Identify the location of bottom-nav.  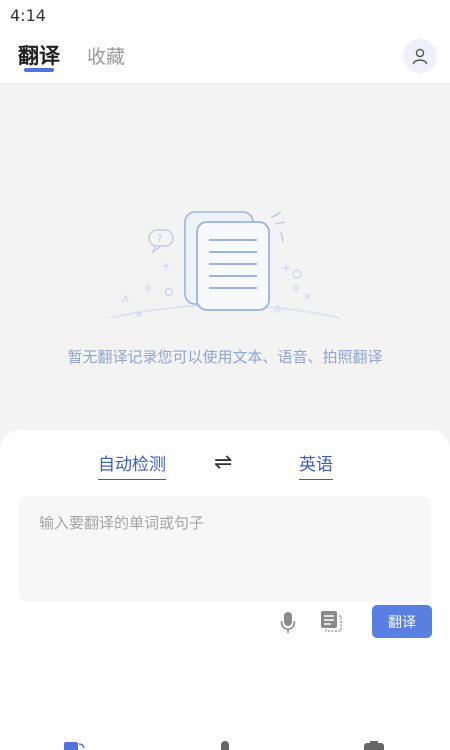
(225, 742).